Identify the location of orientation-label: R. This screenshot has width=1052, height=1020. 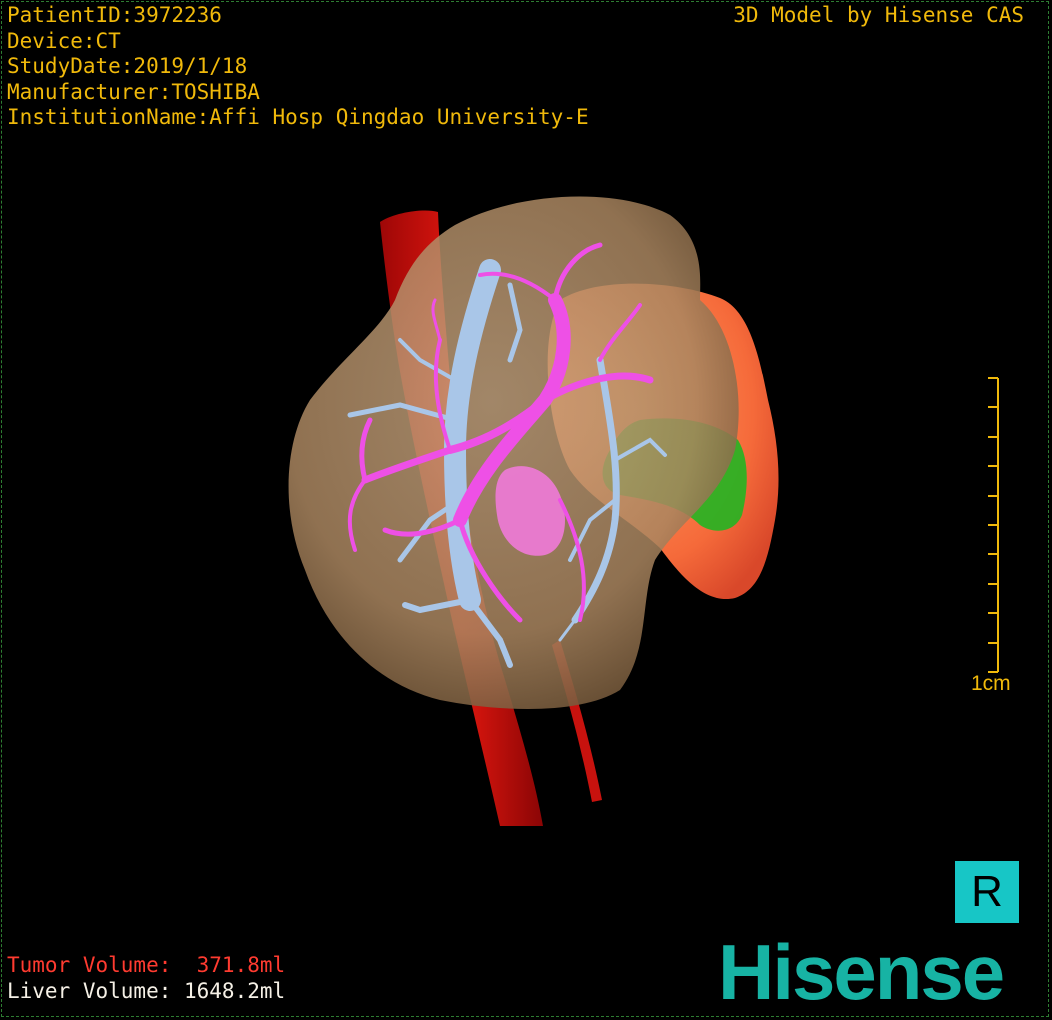
(987, 891).